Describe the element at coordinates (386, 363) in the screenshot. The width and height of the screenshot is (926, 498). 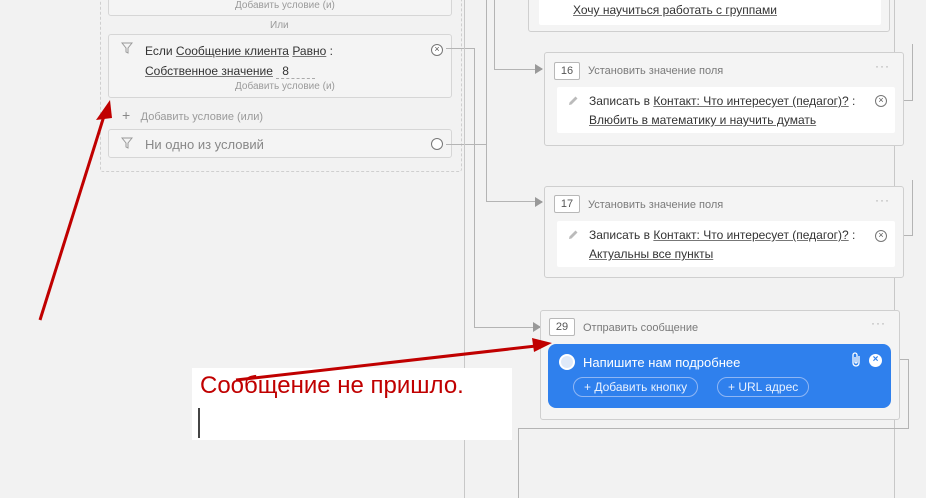
I see `red-arrow-bottom` at that location.